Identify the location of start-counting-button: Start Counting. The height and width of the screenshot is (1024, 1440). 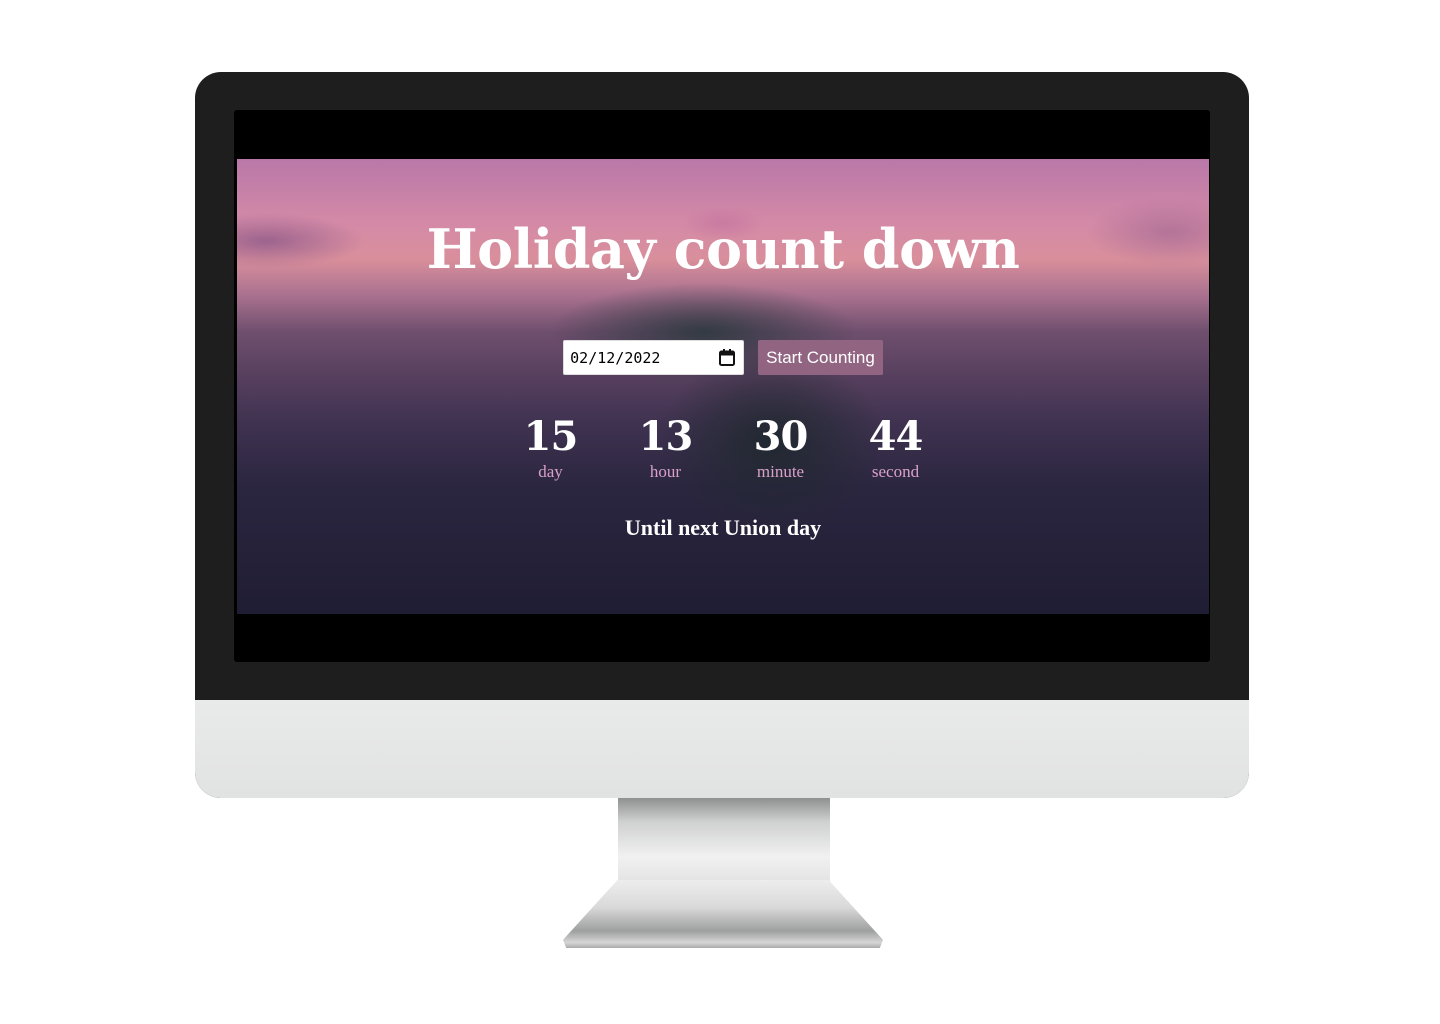
(820, 357).